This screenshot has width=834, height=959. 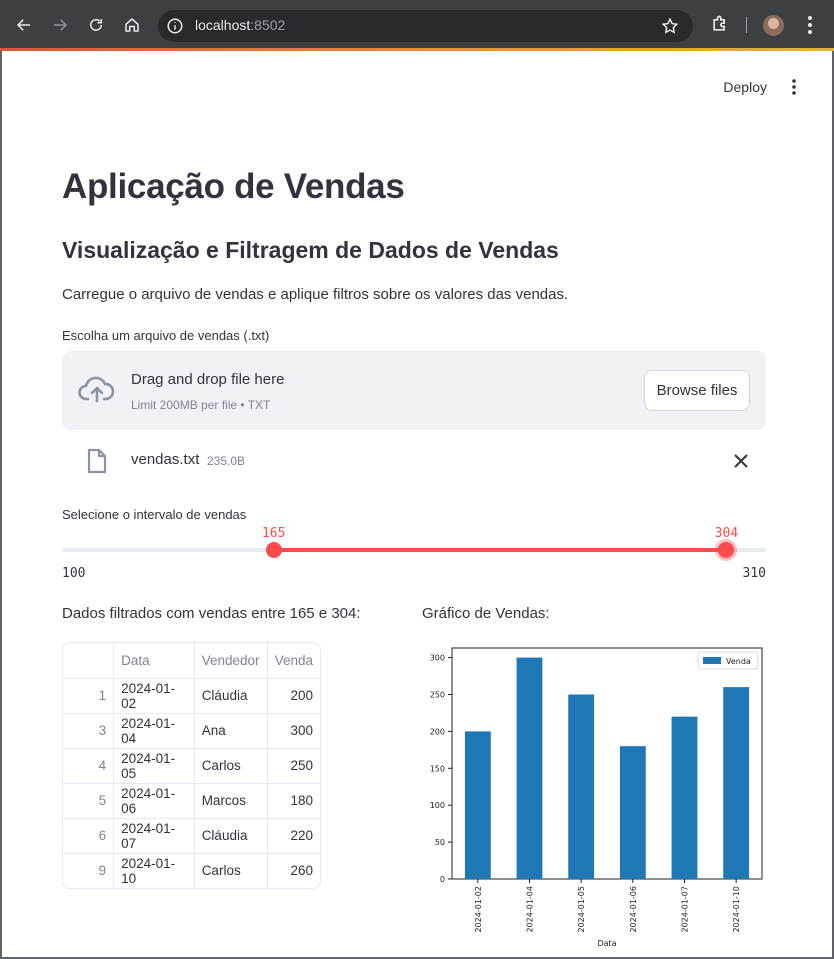 What do you see at coordinates (233, 186) in the screenshot?
I see `page-title: Aplicação de Vendas` at bounding box center [233, 186].